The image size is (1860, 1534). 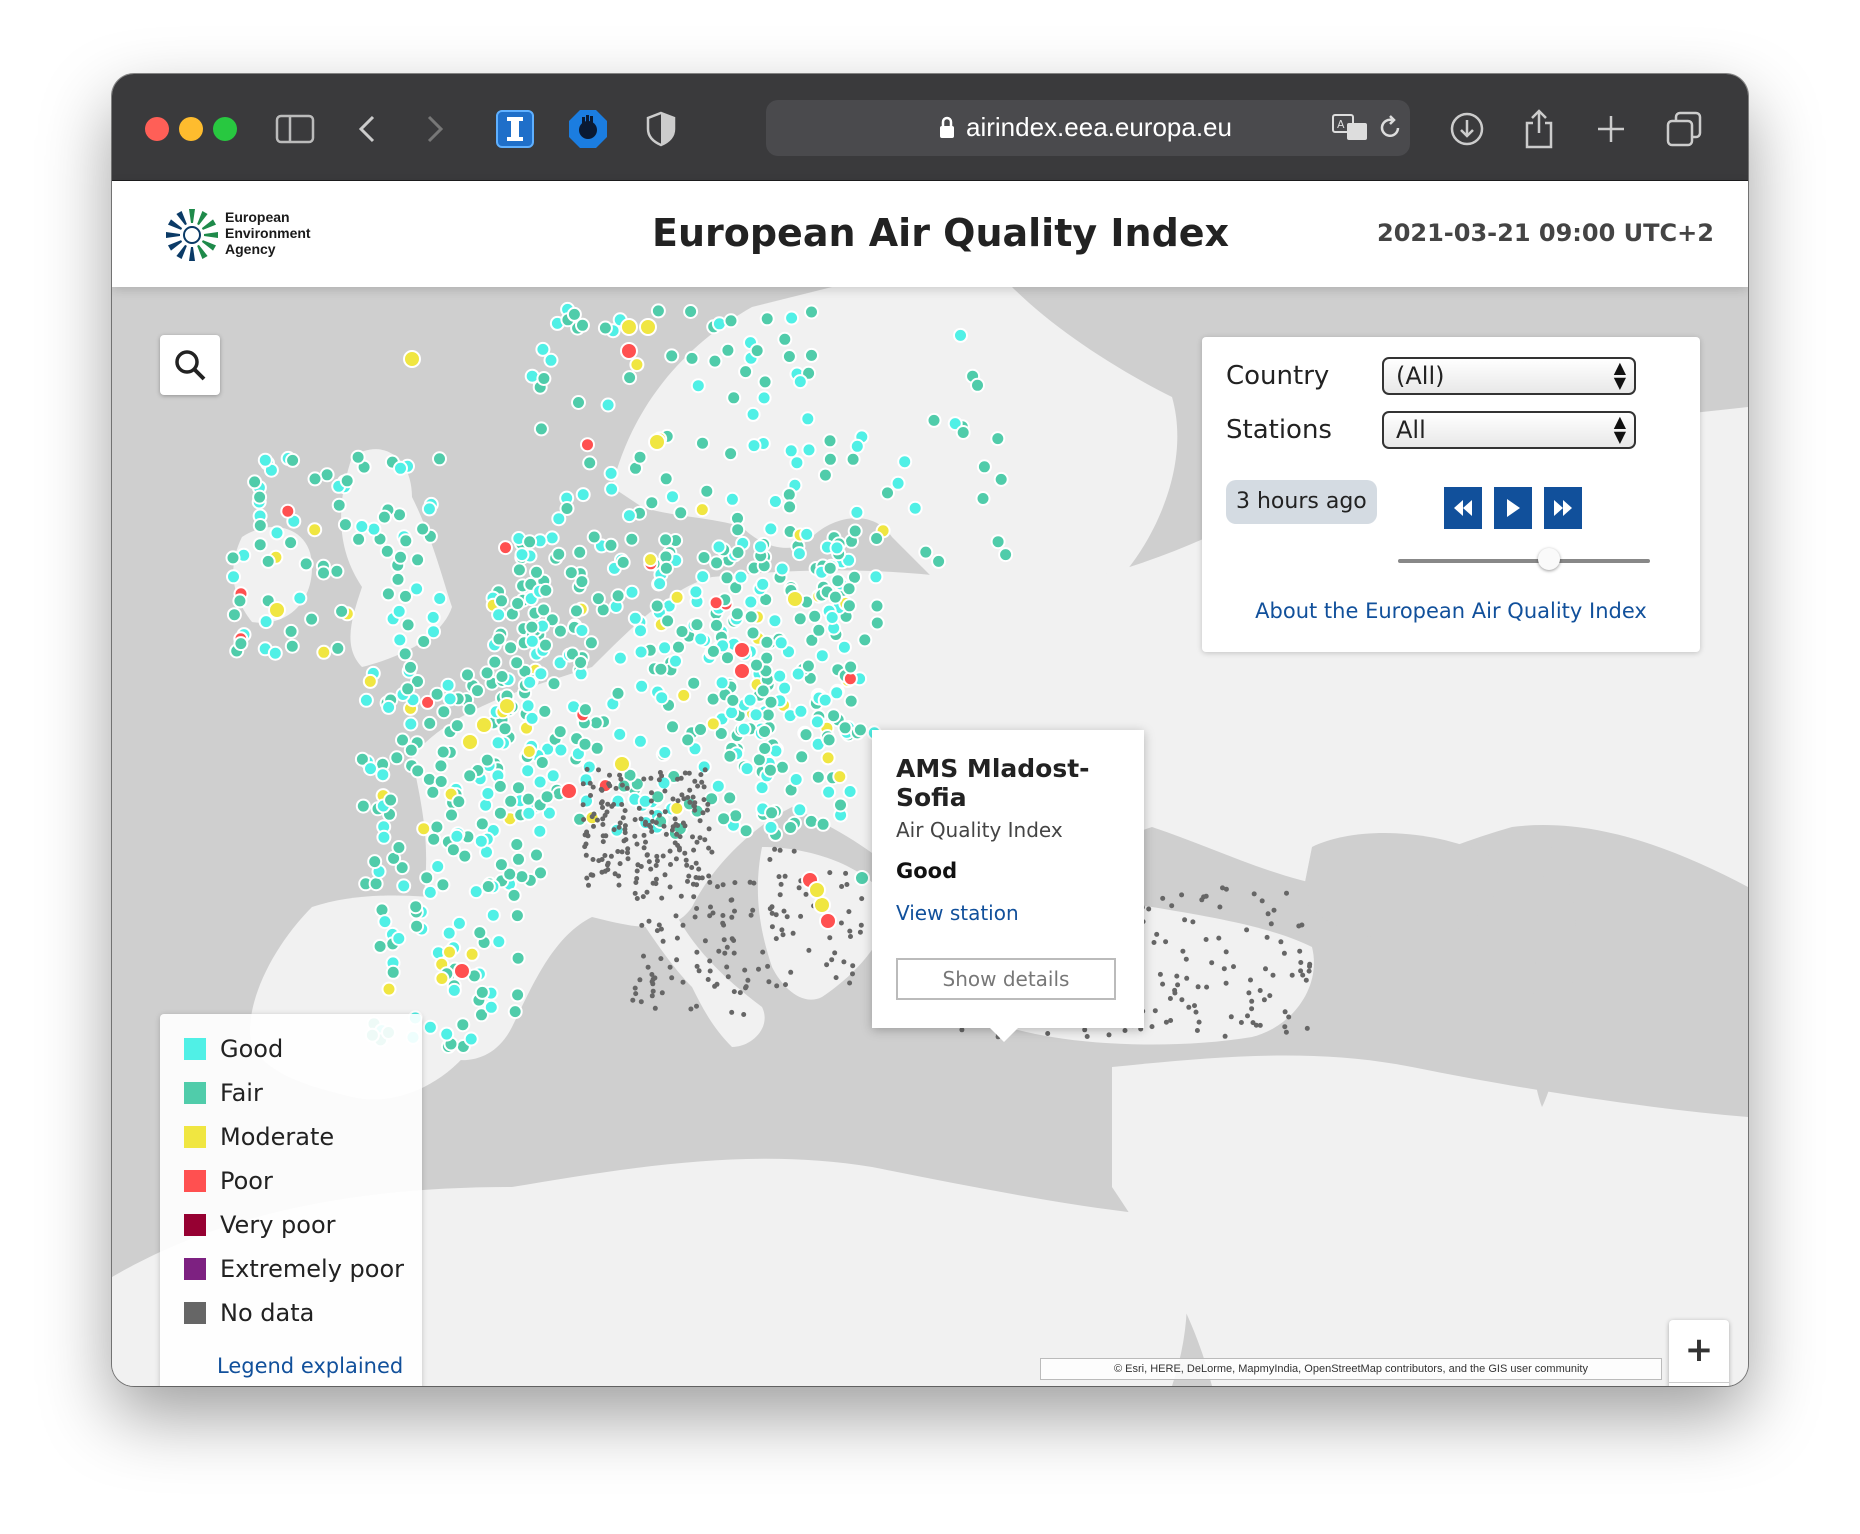 What do you see at coordinates (1699, 1351) in the screenshot?
I see `zoom-in-button: +` at bounding box center [1699, 1351].